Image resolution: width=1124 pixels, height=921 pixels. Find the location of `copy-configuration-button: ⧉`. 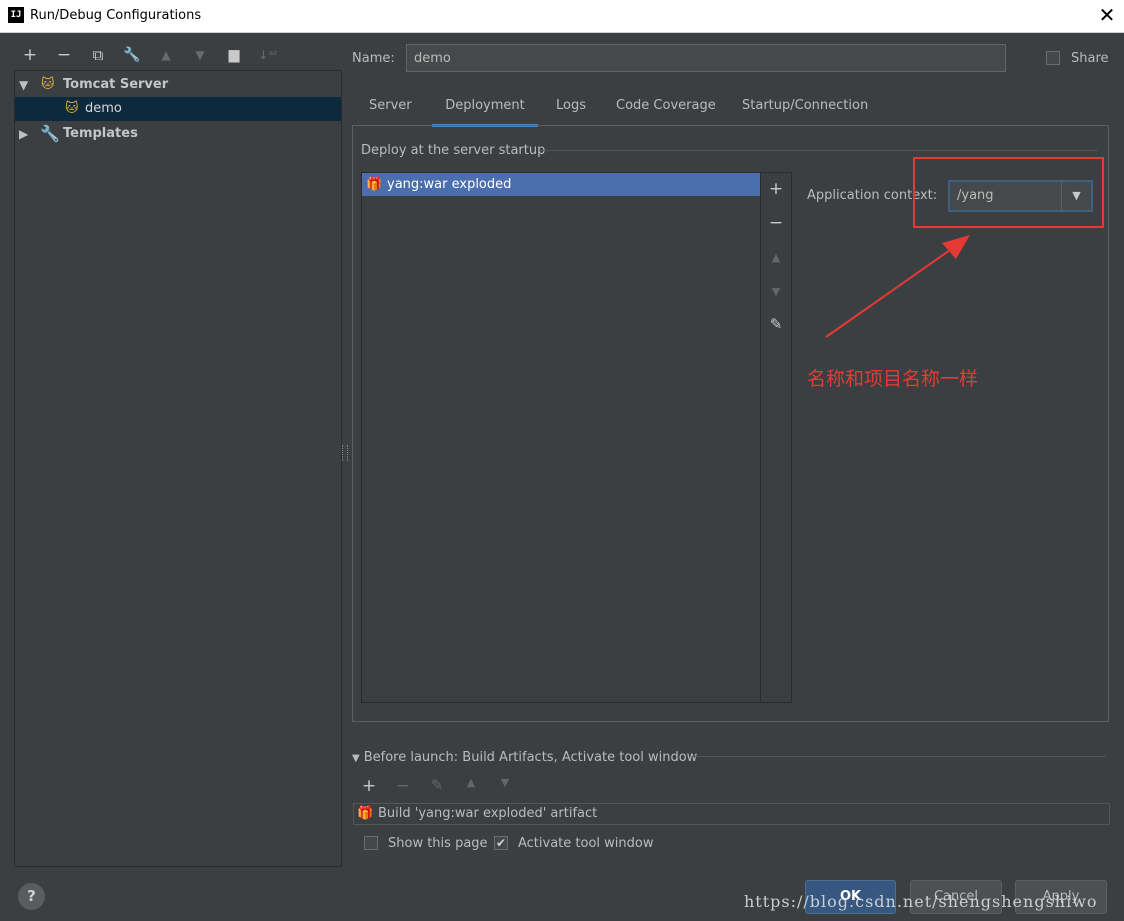

copy-configuration-button: ⧉ is located at coordinates (98, 55).